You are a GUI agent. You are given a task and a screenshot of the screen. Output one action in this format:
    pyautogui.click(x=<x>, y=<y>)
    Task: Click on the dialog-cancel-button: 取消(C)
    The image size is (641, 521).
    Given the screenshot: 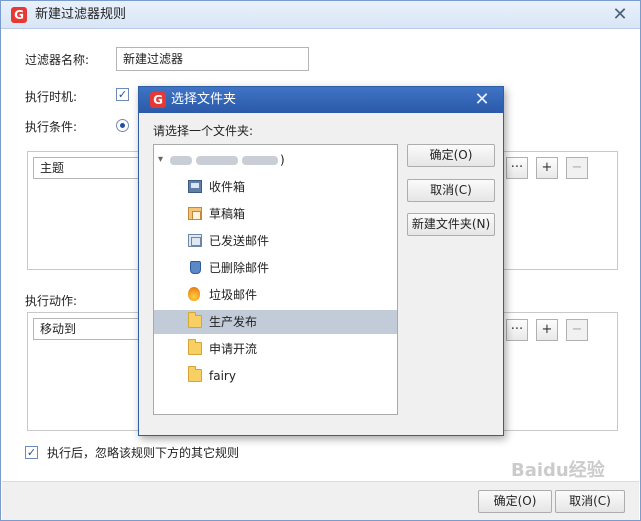 What is the action you would take?
    pyautogui.click(x=451, y=190)
    